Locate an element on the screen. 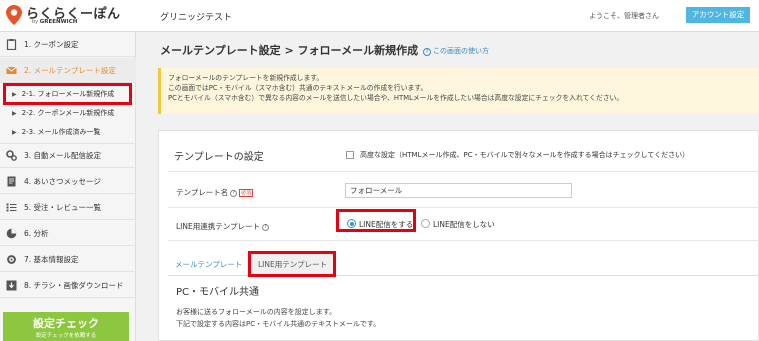 This screenshot has width=759, height=341. setting-check-banner: 設定チェック 設定チェックを依頼する is located at coordinates (66, 326).